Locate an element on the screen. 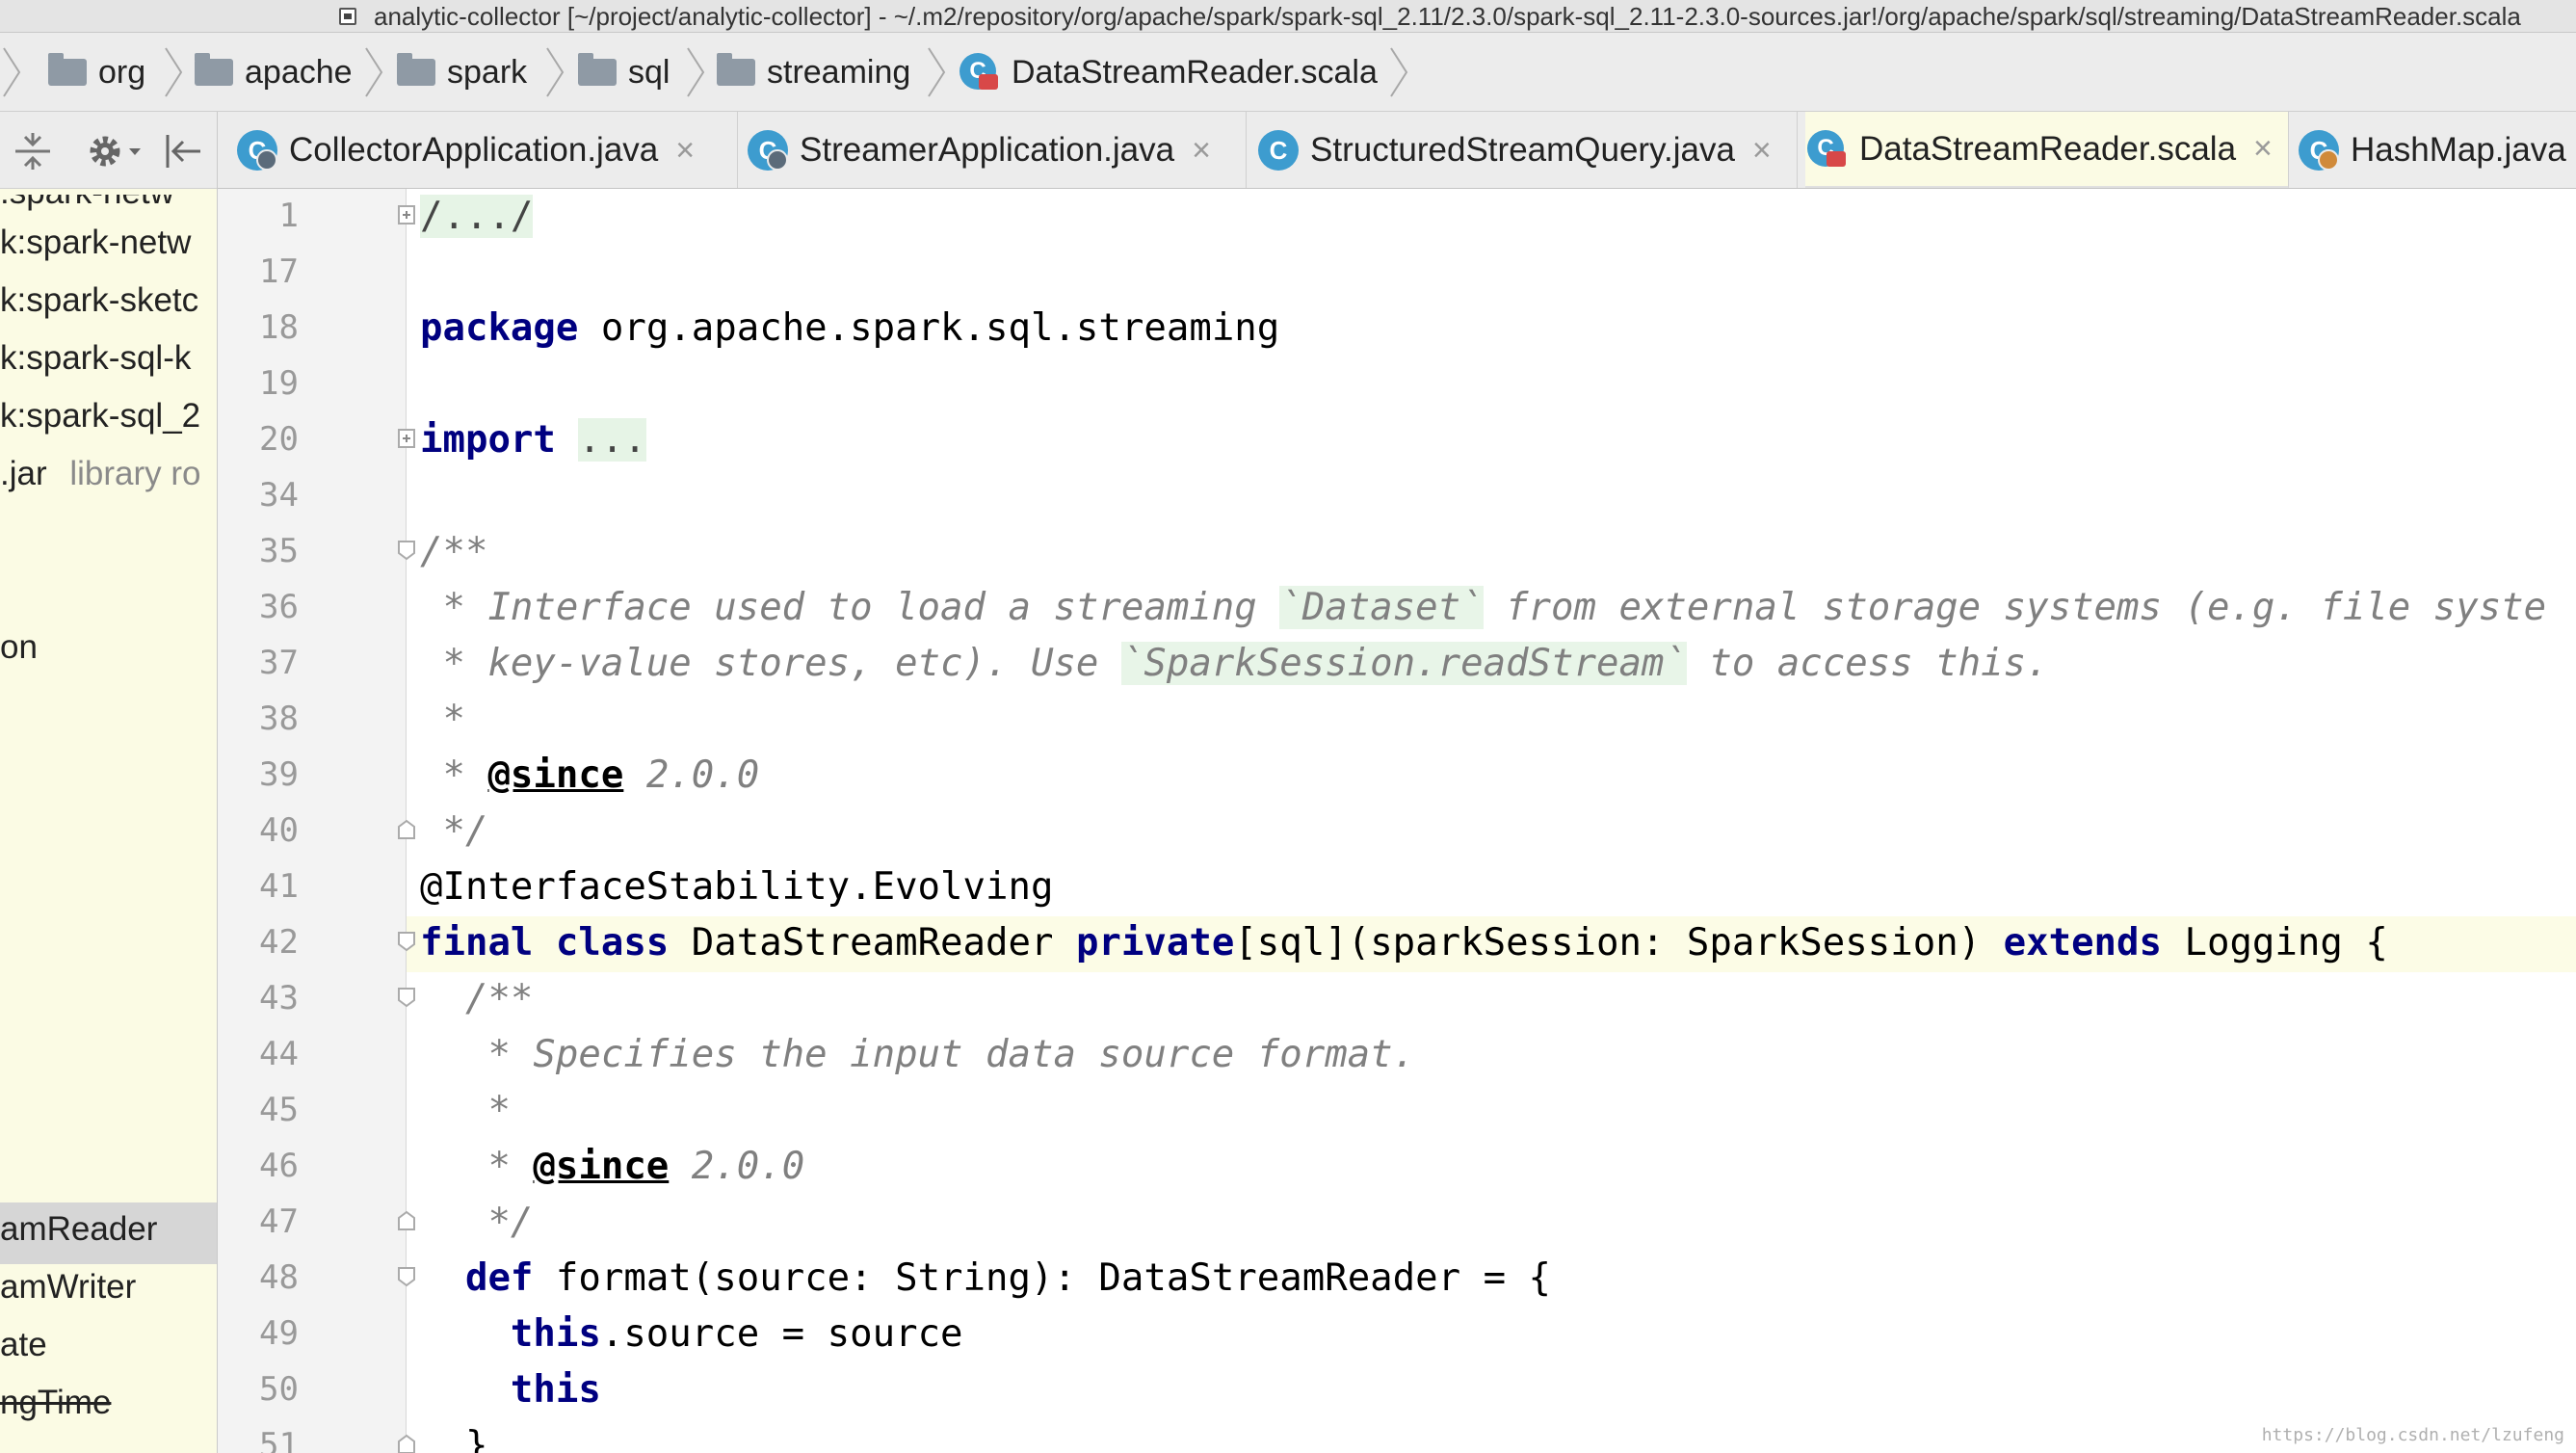 The width and height of the screenshot is (2576, 1453). breadcrumb-item-org: org is located at coordinates (97, 72).